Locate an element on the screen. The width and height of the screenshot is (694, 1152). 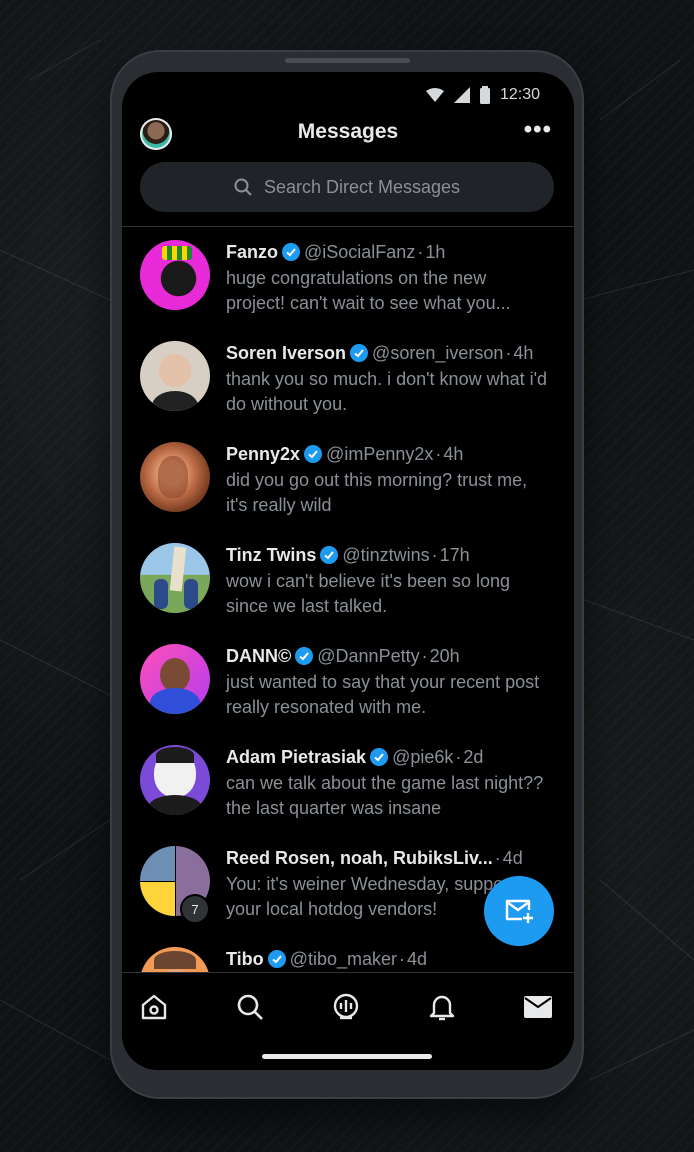
new-message-icon is located at coordinates (519, 911).